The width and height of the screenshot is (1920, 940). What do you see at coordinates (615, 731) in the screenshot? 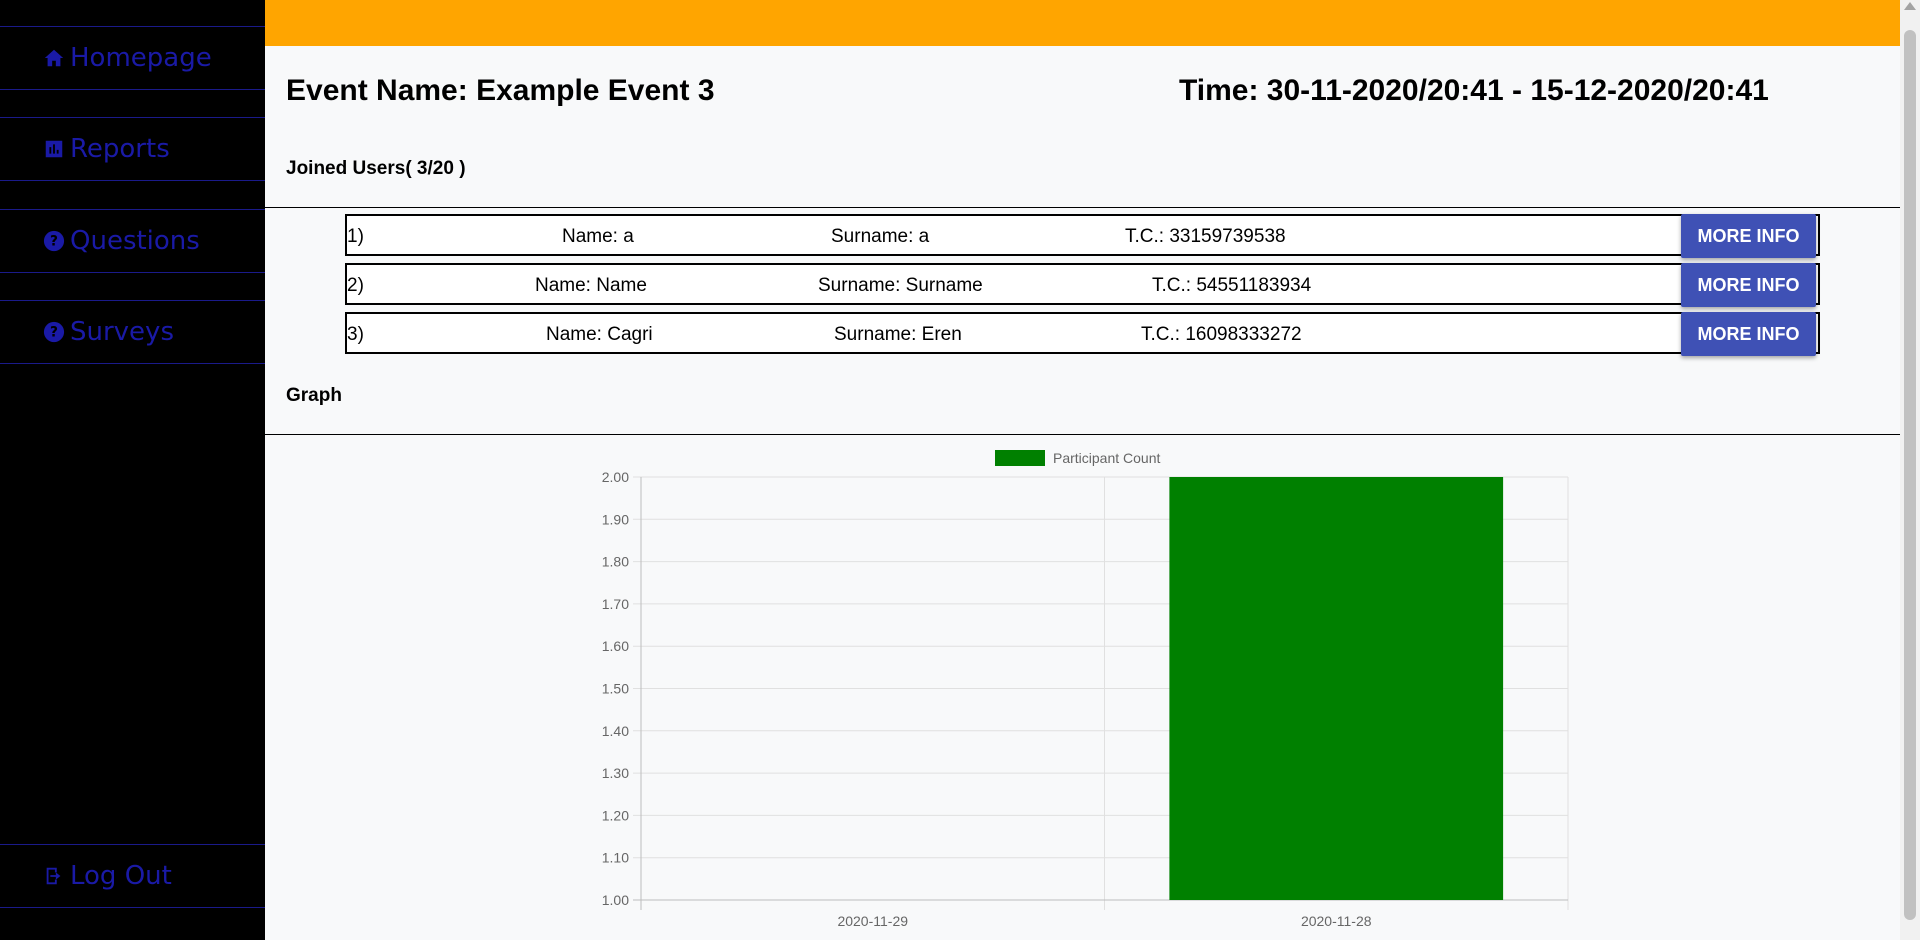
I see `y-tick-label: 1.40` at bounding box center [615, 731].